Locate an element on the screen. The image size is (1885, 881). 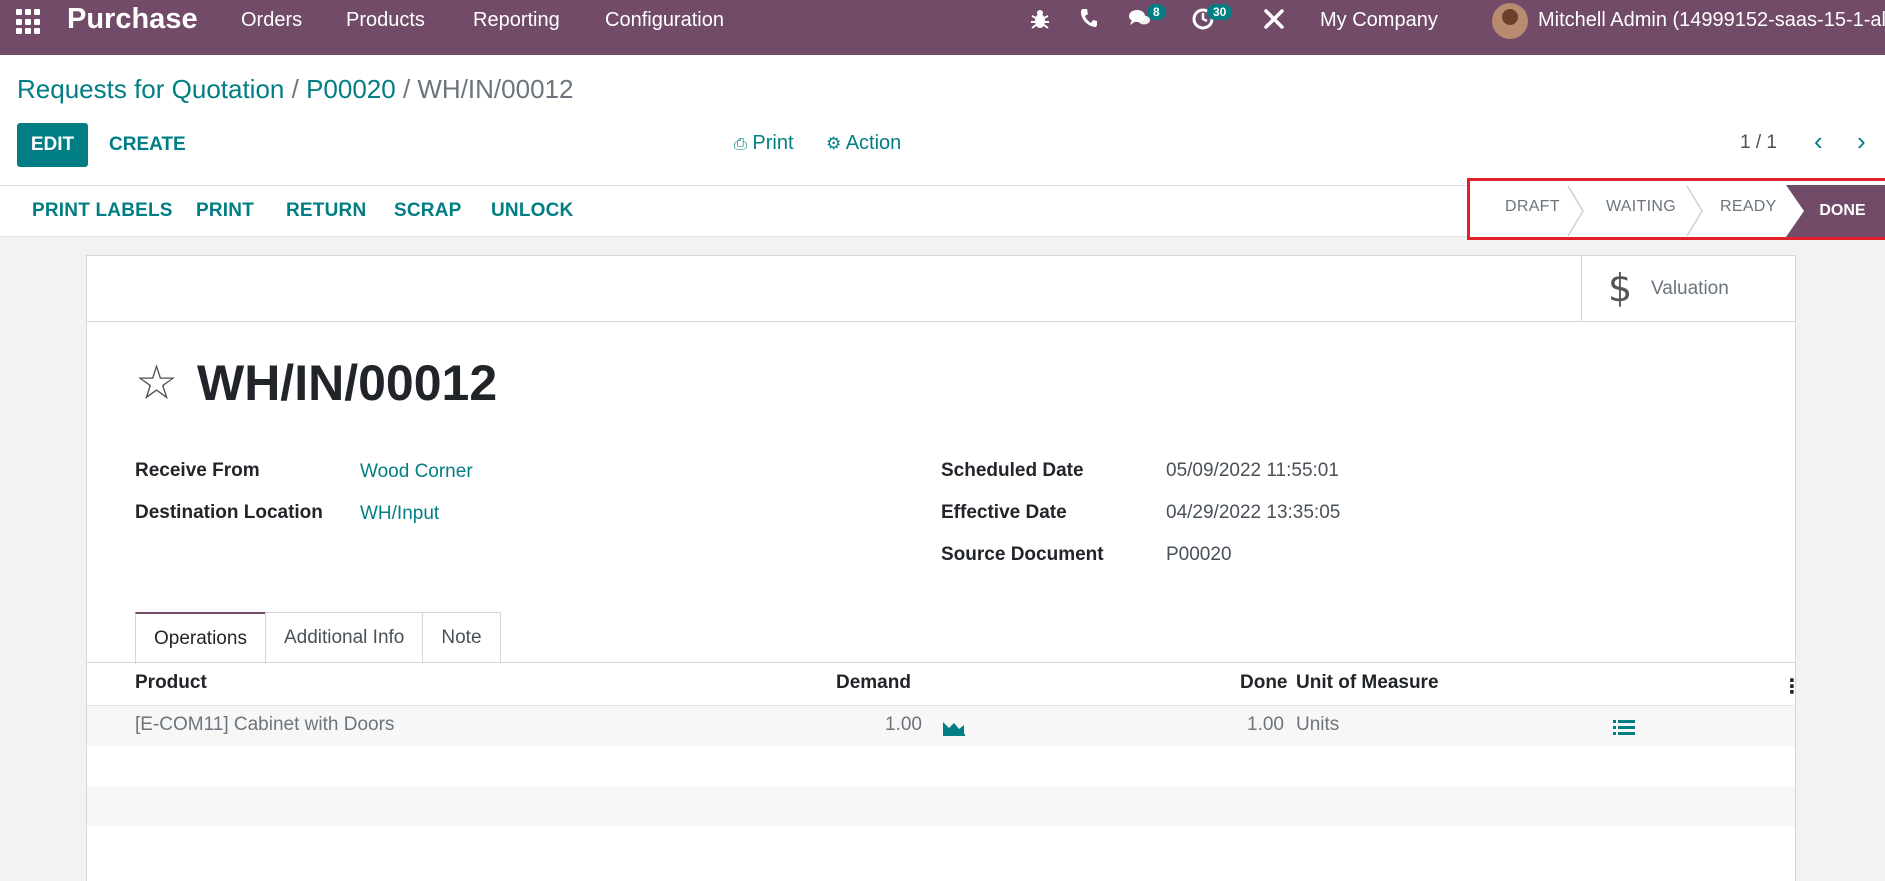
user-avatar is located at coordinates (1510, 21).